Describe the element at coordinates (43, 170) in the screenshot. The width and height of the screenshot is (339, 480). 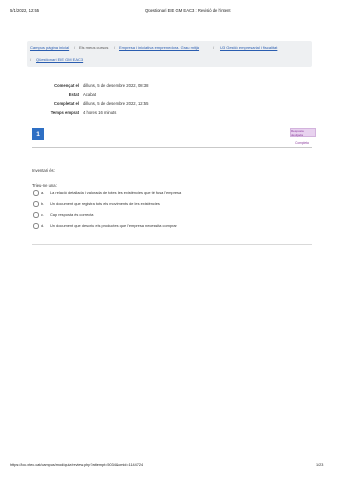
I see `question-prompt: Inventari és:` at that location.